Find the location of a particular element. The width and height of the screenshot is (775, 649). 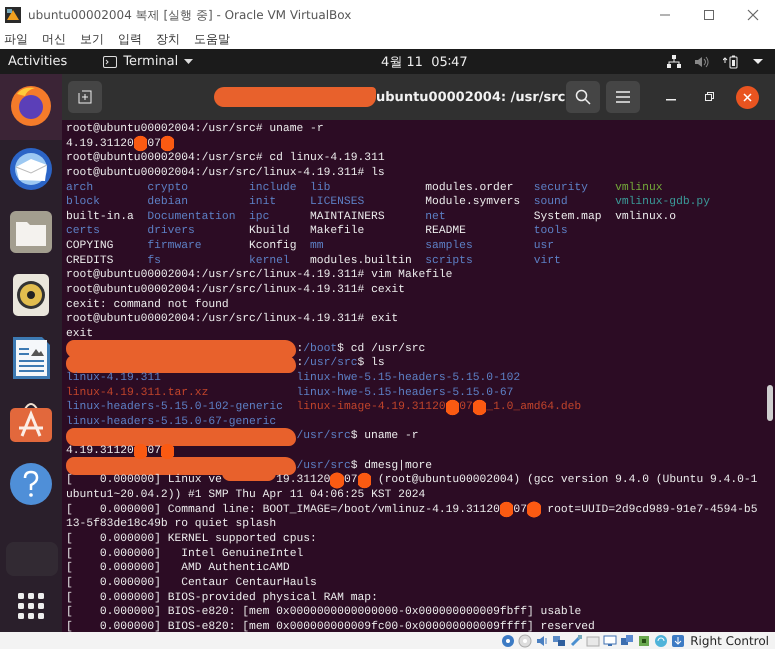

restore-icon is located at coordinates (709, 96).